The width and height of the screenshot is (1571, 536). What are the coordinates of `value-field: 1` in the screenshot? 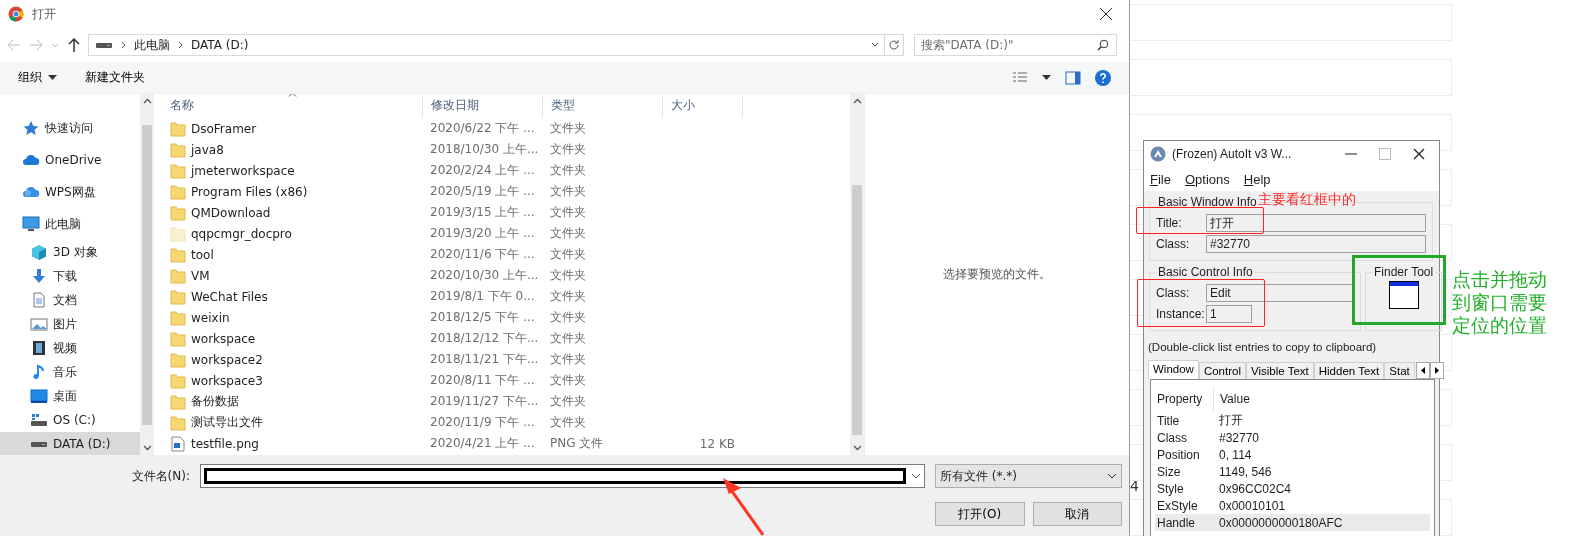 It's located at (1229, 314).